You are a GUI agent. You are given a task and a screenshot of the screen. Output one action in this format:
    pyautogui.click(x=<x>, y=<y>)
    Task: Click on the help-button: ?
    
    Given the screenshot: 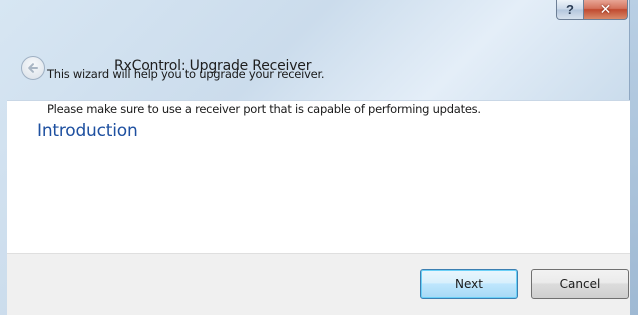 What is the action you would take?
    pyautogui.click(x=570, y=10)
    